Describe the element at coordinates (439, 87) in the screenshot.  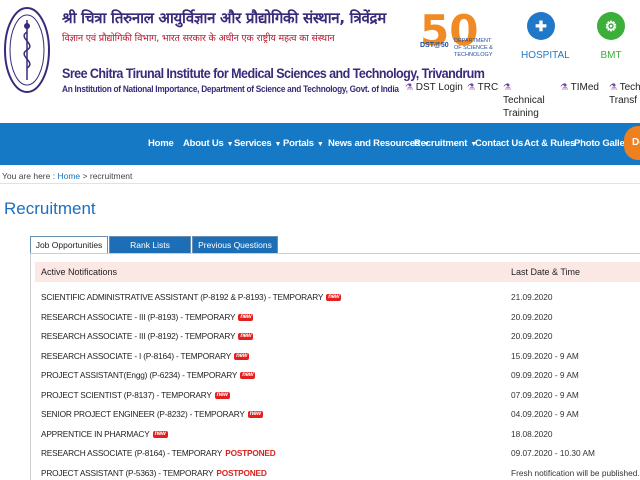
I see `quick-link-label: DST Login` at that location.